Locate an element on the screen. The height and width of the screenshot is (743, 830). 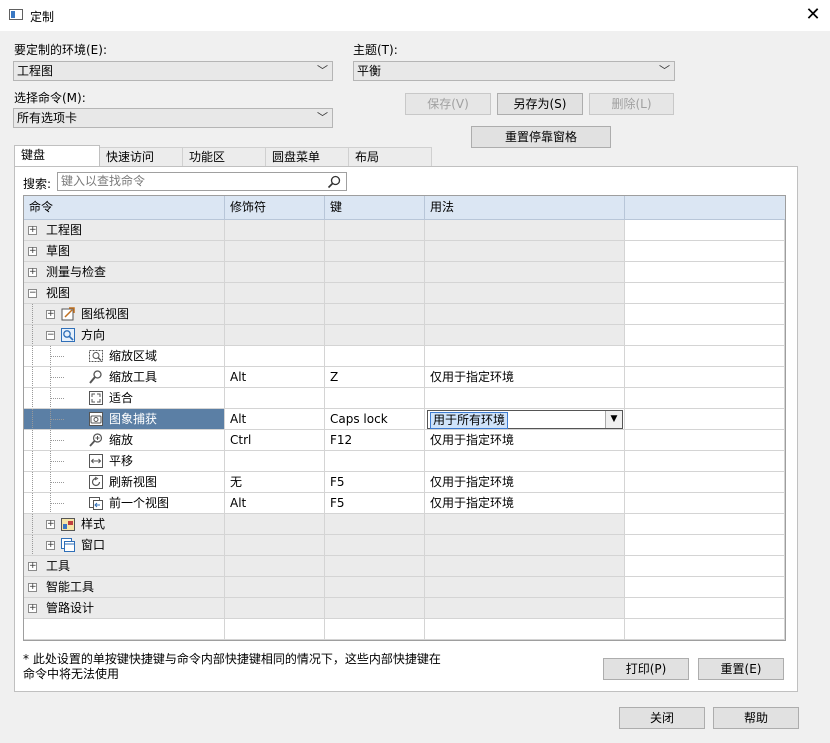
command-cell: 前一个视图 is located at coordinates (124, 503).